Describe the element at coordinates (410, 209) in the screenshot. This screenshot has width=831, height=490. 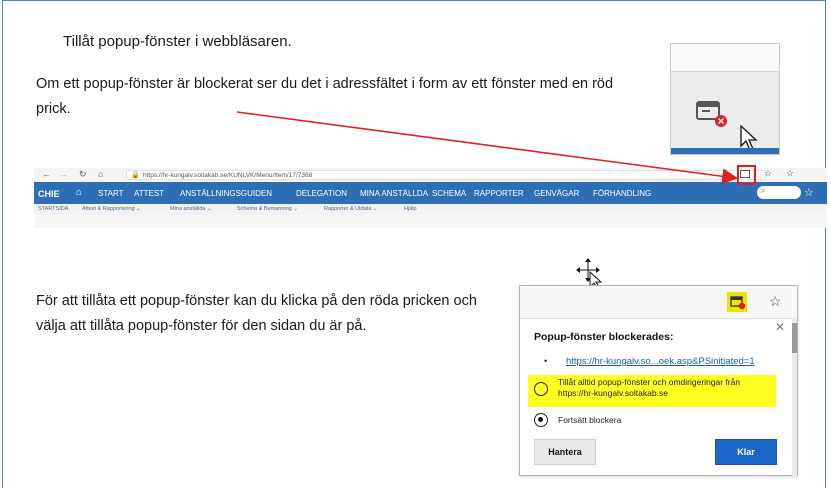
I see `sub-hjalp: Hjälp` at that location.